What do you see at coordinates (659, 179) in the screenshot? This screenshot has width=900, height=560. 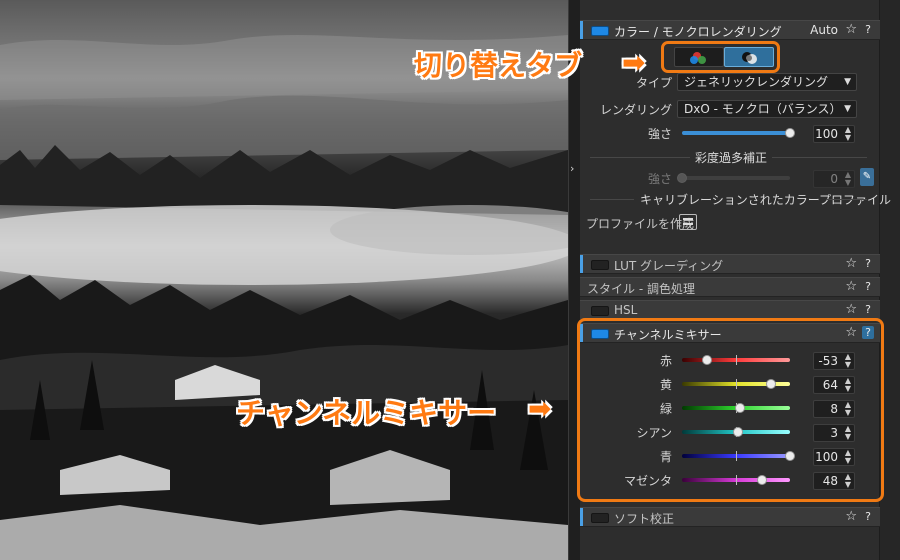 I see `oversat-strength-label: 強さ` at bounding box center [659, 179].